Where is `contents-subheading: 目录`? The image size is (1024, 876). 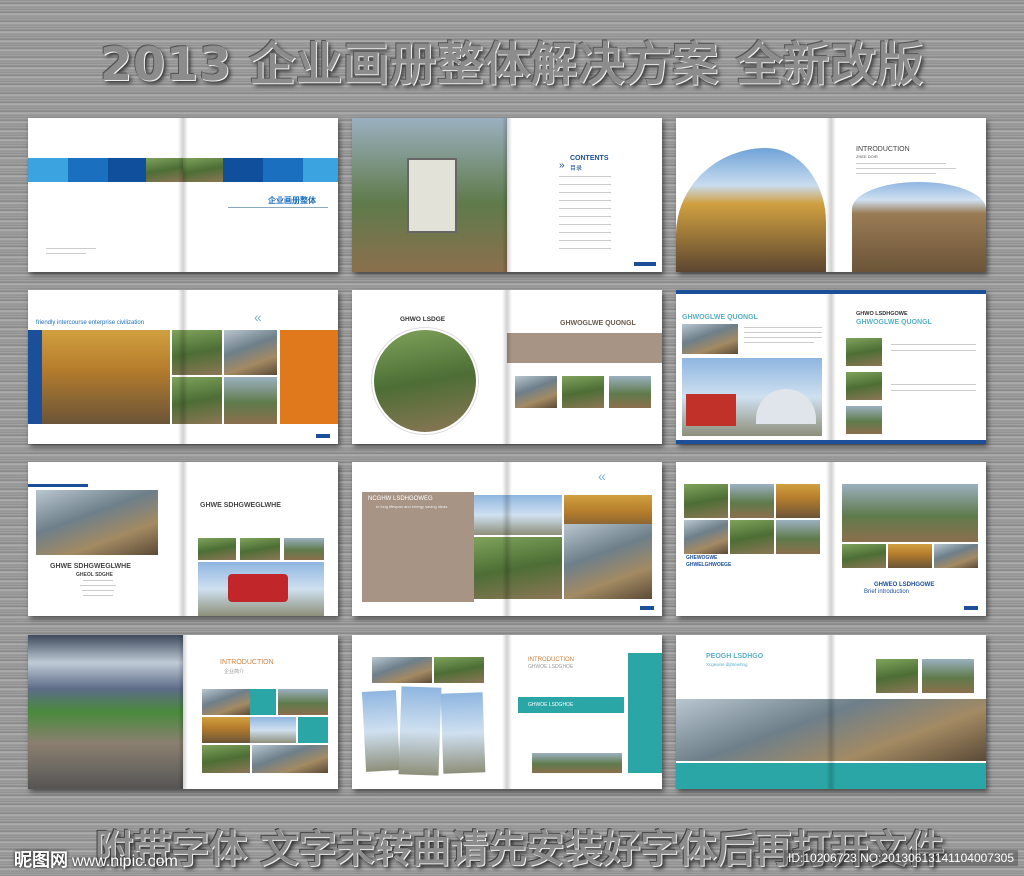
contents-subheading: 目录 is located at coordinates (576, 169).